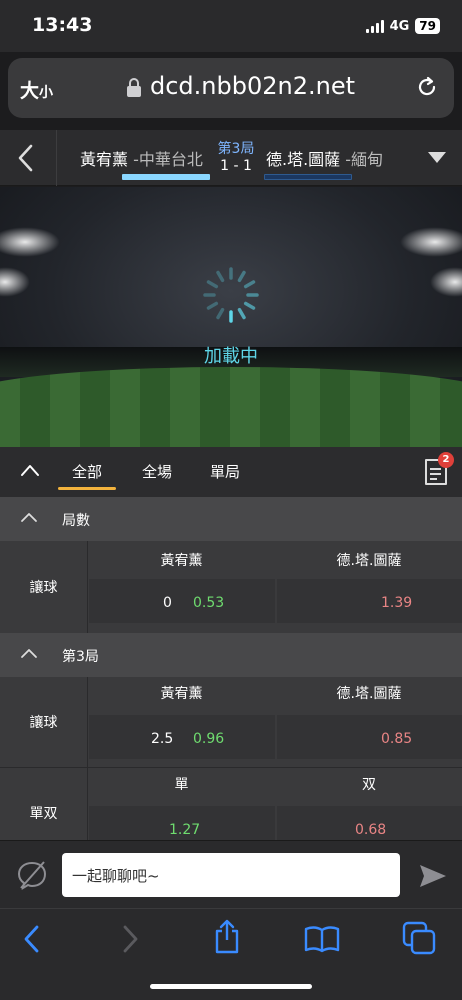 This screenshot has height=1000, width=462. Describe the element at coordinates (236, 149) in the screenshot. I see `round-label: 第3局` at that location.